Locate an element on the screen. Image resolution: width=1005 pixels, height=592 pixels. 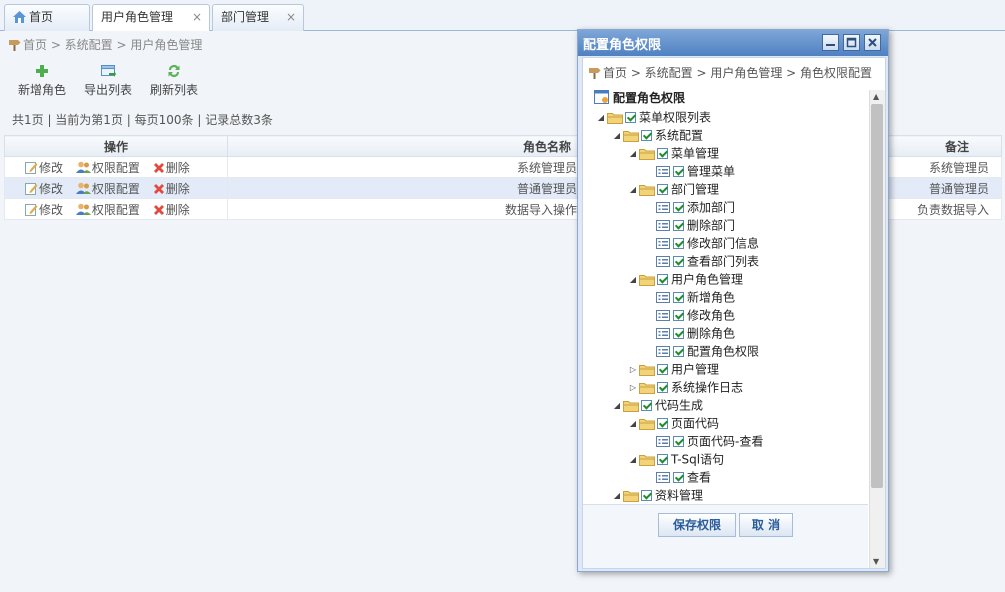
delete-icon is located at coordinates (158, 209).